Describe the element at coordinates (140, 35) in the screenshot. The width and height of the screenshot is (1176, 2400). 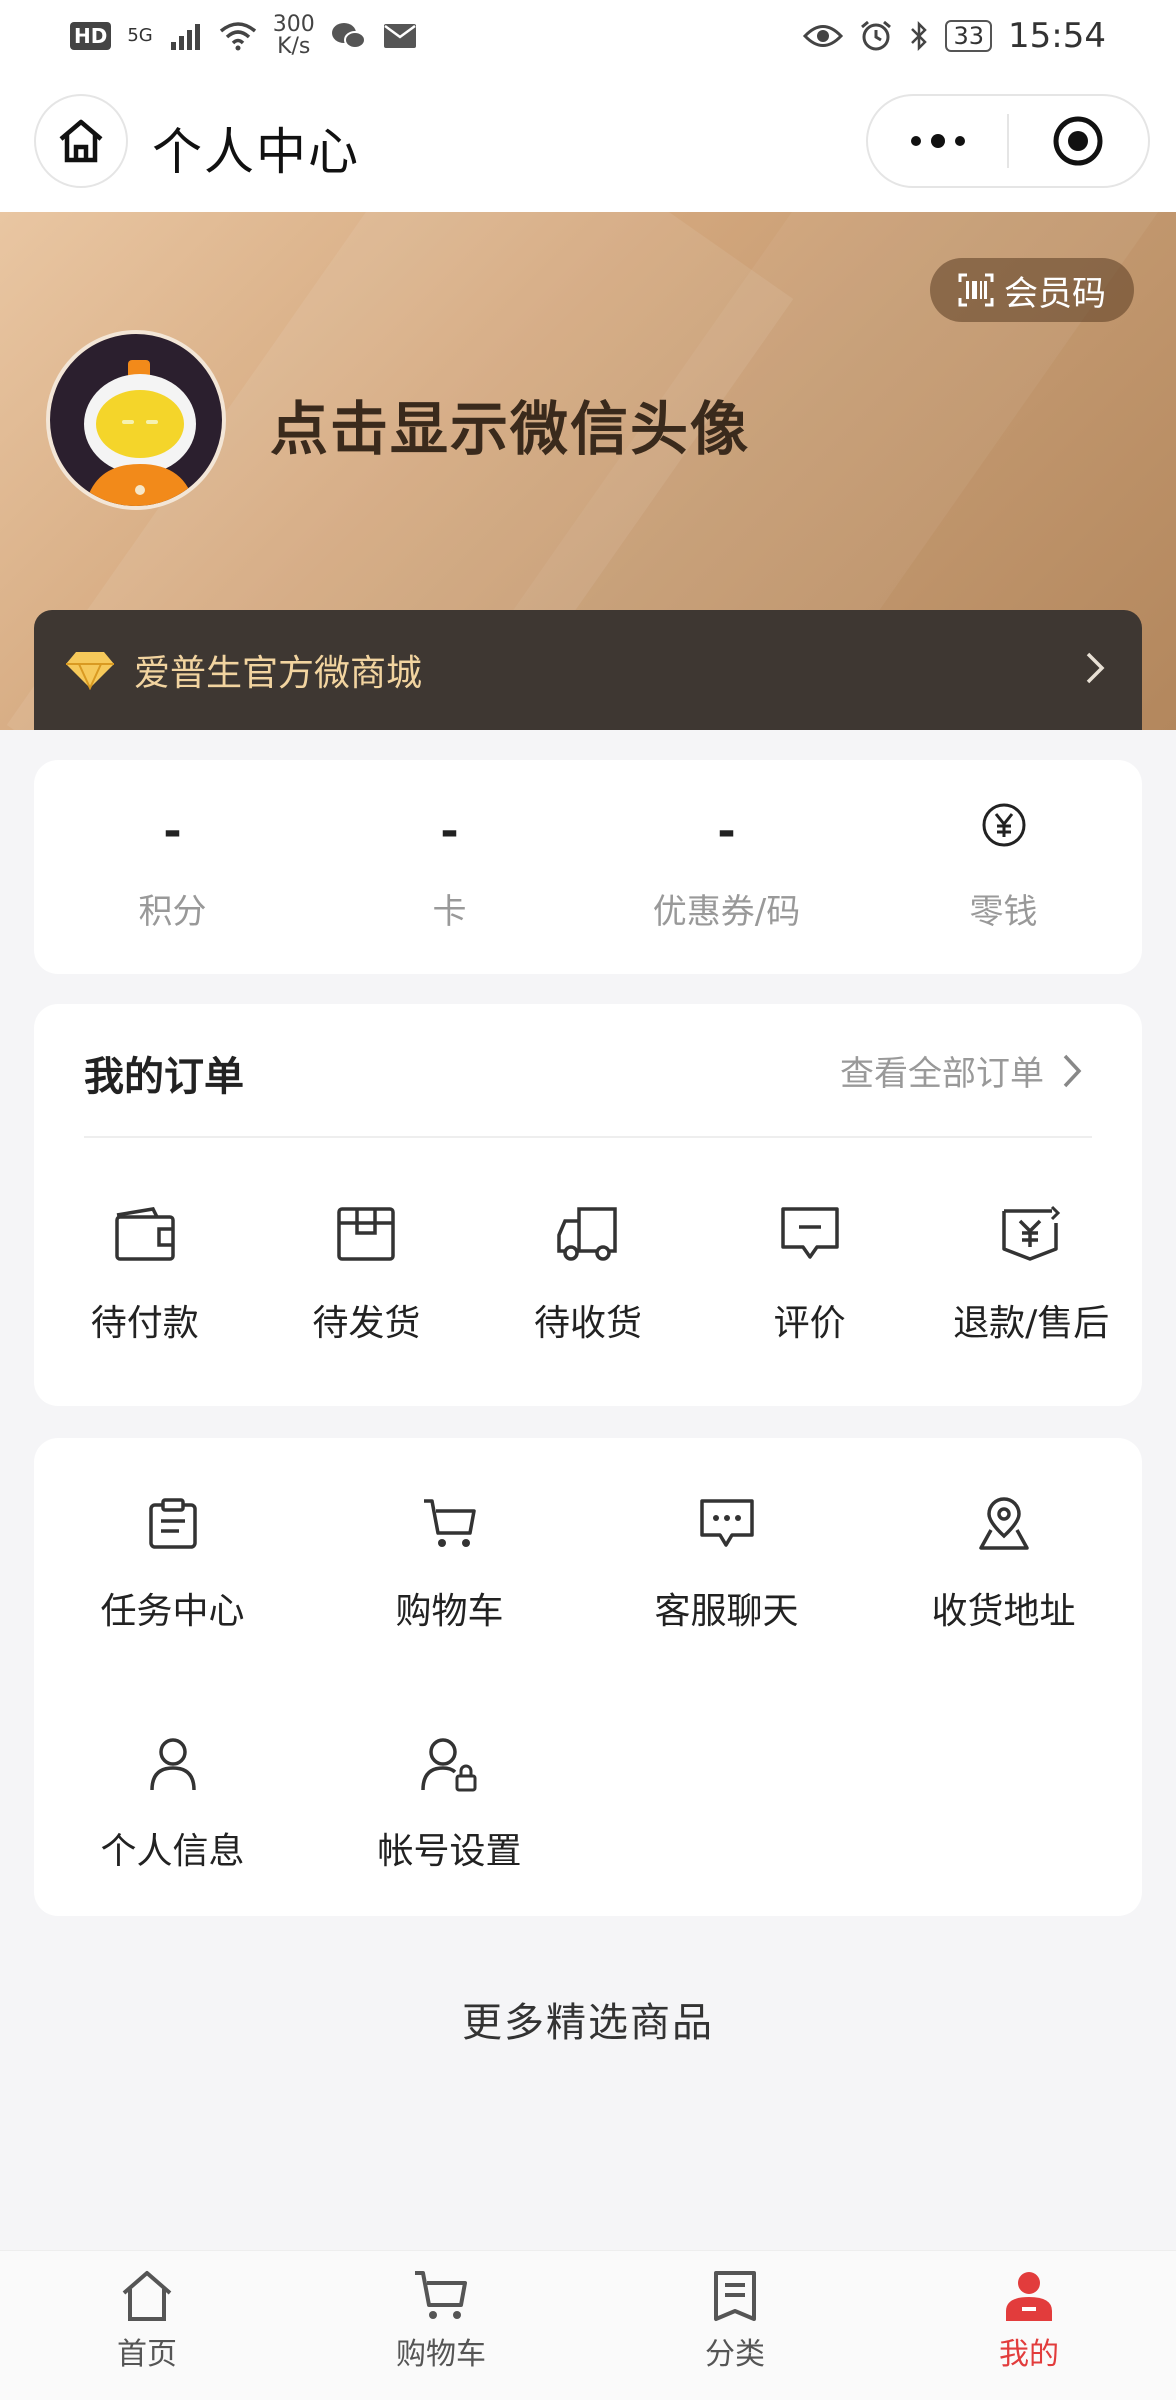
I see `network-type: 5G` at that location.